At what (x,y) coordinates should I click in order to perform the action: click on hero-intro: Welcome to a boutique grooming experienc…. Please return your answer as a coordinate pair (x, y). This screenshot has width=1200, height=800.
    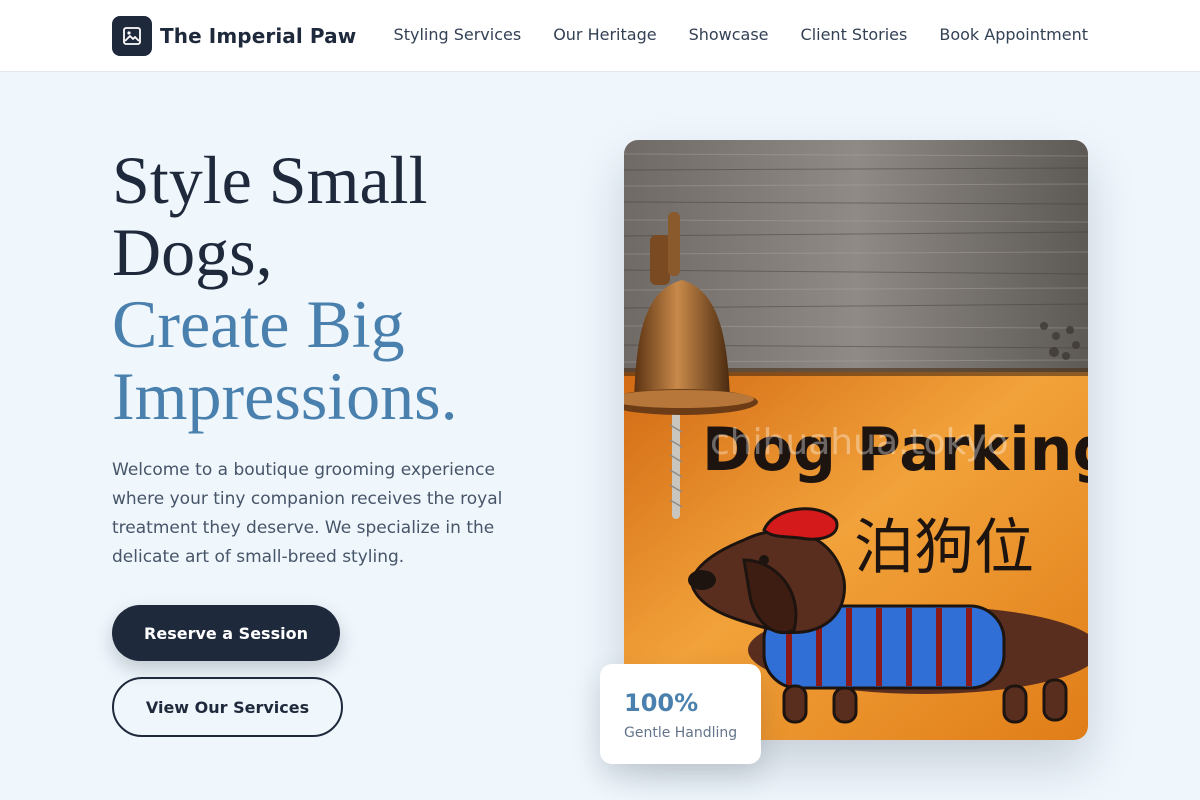
    Looking at the image, I should click on (307, 513).